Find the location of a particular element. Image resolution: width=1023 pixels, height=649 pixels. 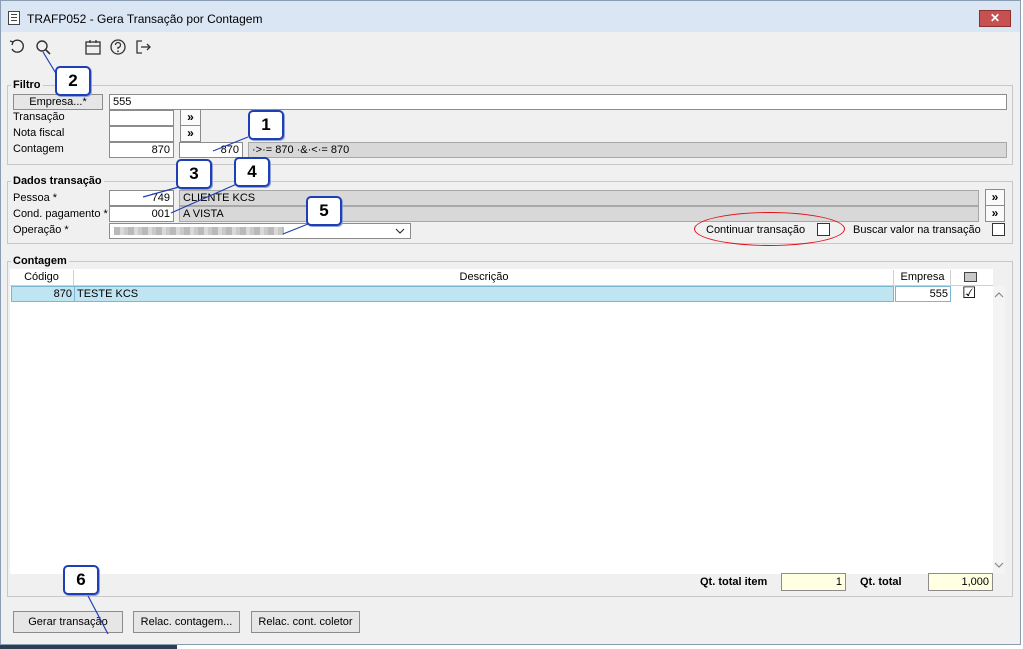

app-icon is located at coordinates (14, 18).